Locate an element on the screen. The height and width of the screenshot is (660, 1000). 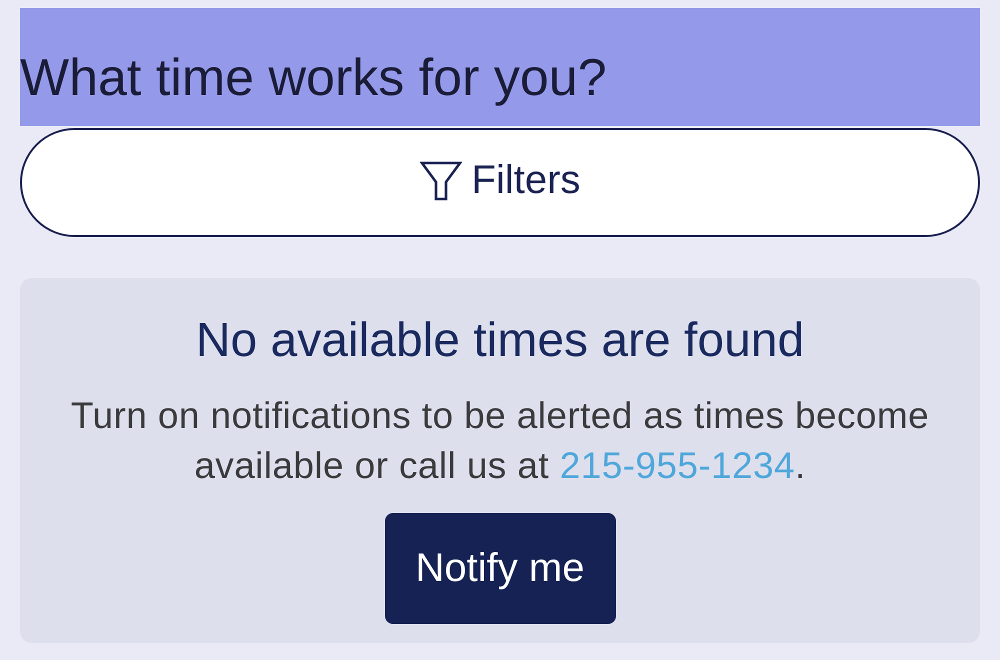
funnel-icon is located at coordinates (441, 181).